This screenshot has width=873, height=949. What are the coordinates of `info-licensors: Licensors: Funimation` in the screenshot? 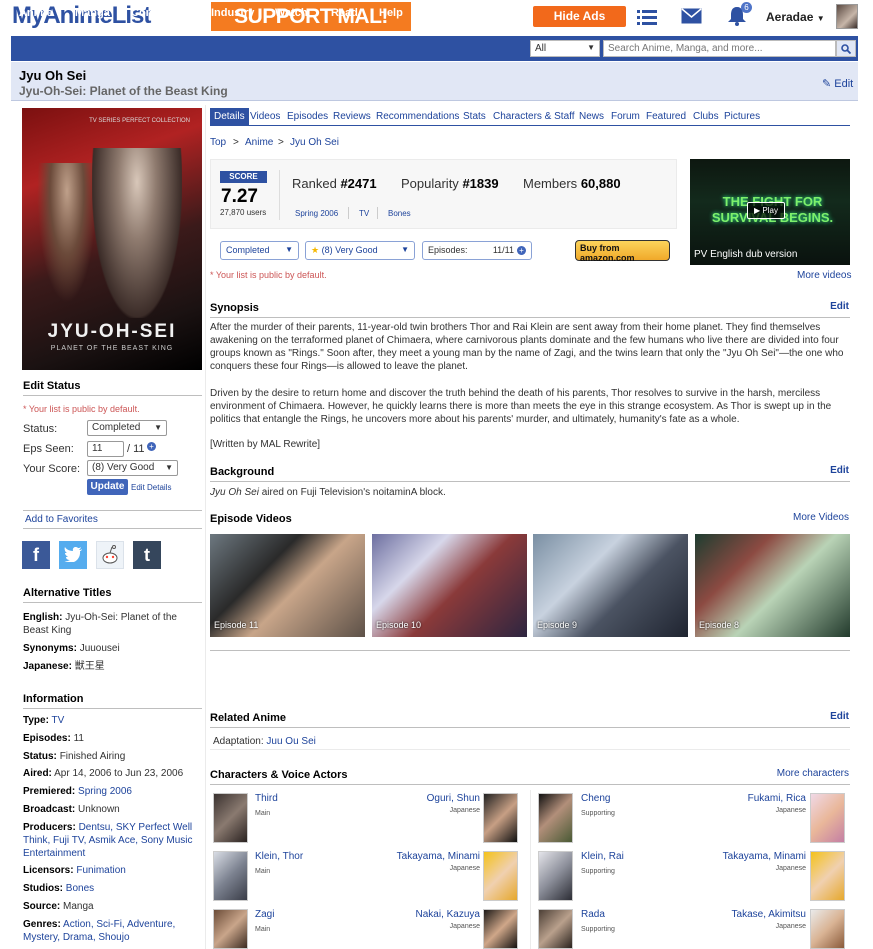 It's located at (74, 870).